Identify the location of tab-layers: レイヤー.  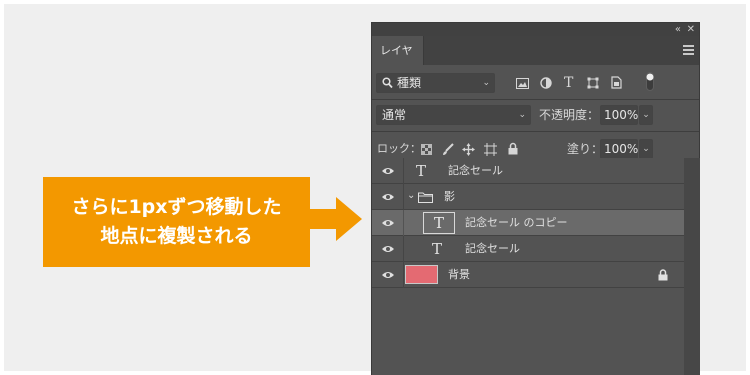
(398, 61).